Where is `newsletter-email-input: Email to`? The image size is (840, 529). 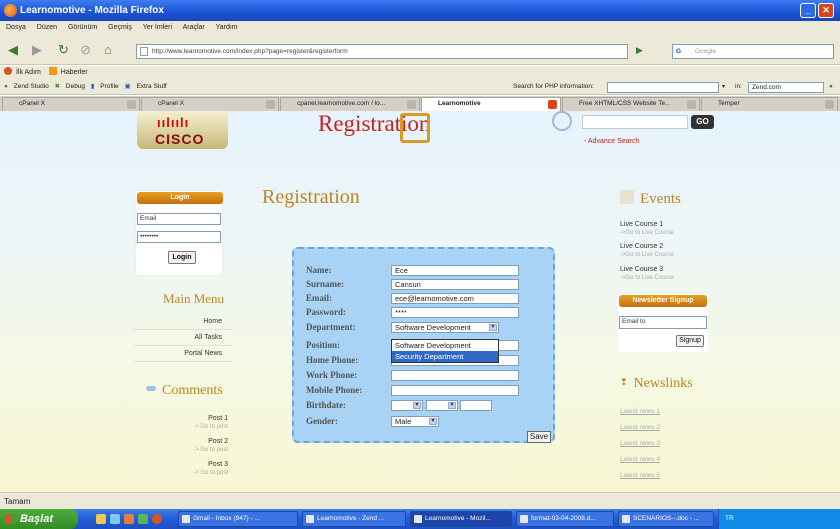 newsletter-email-input: Email to is located at coordinates (663, 322).